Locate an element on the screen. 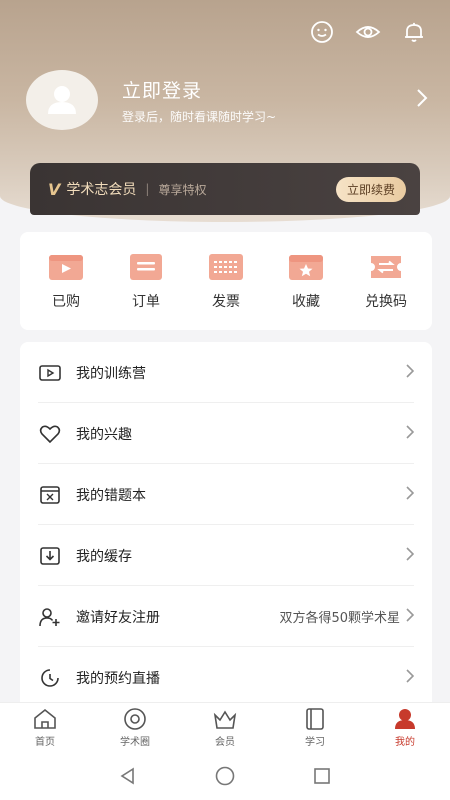 Image resolution: width=450 pixels, height=800 pixels. book-icon is located at coordinates (315, 719).